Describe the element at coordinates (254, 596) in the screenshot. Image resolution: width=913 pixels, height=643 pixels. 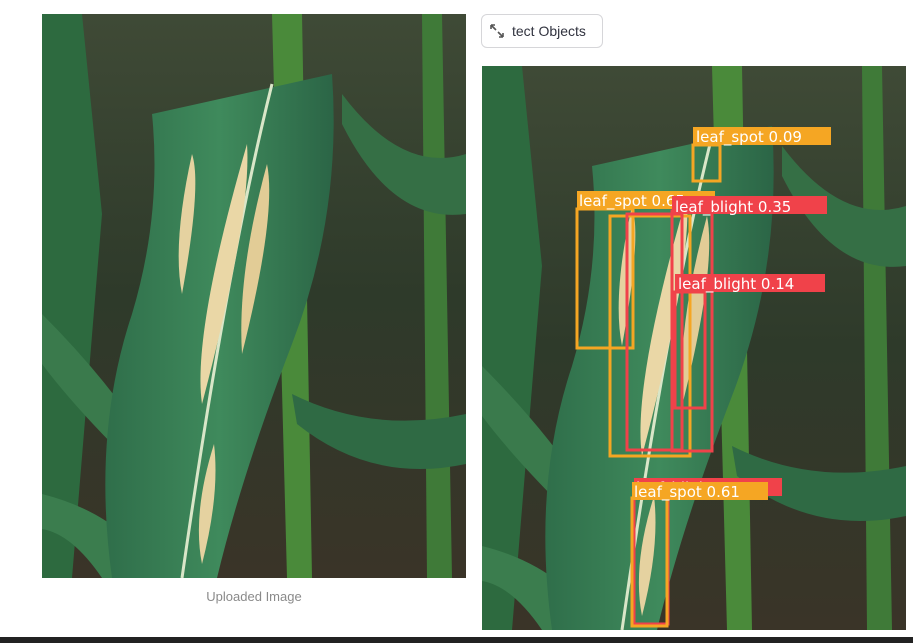
I see `uploaded-image-caption: Uploaded Image` at that location.